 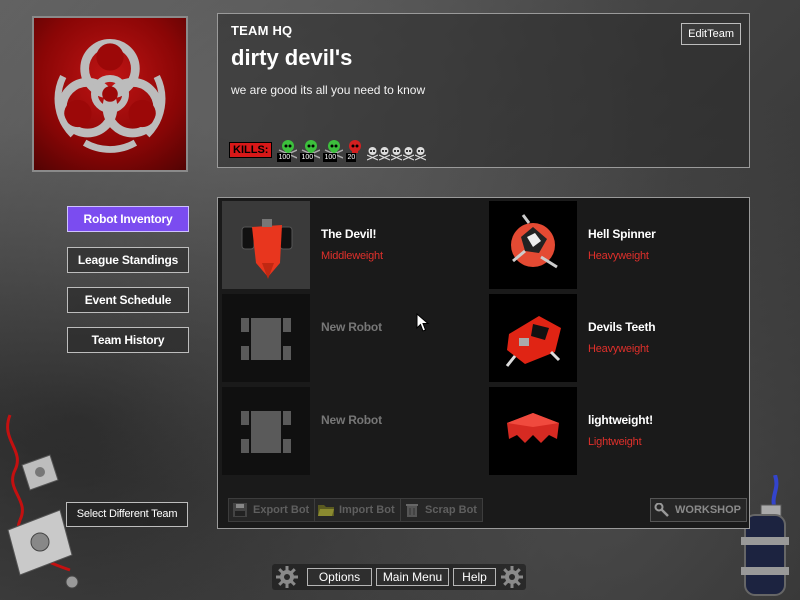 I want to click on event-schedule-button: Event Schedule, so click(x=128, y=300).